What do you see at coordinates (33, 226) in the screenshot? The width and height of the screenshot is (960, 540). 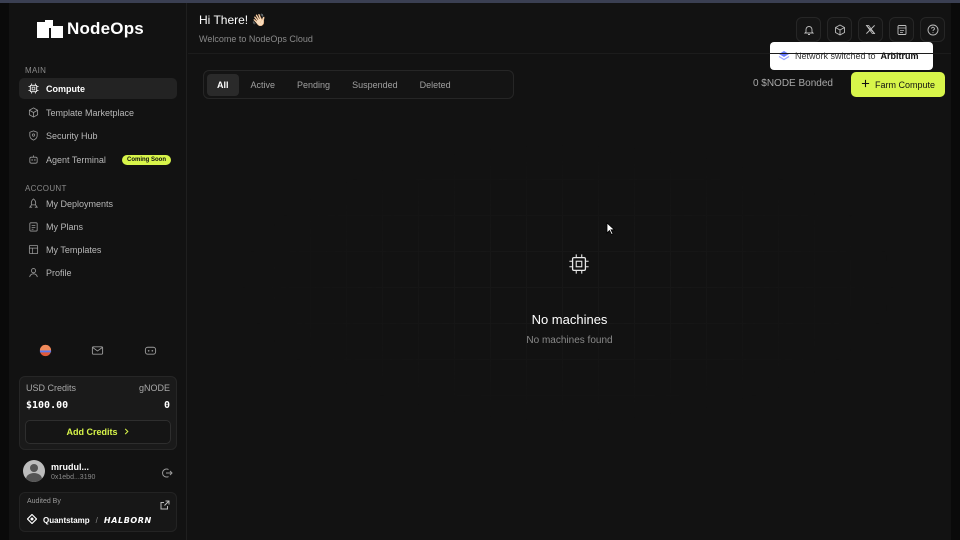 I see `clipboard-icon` at bounding box center [33, 226].